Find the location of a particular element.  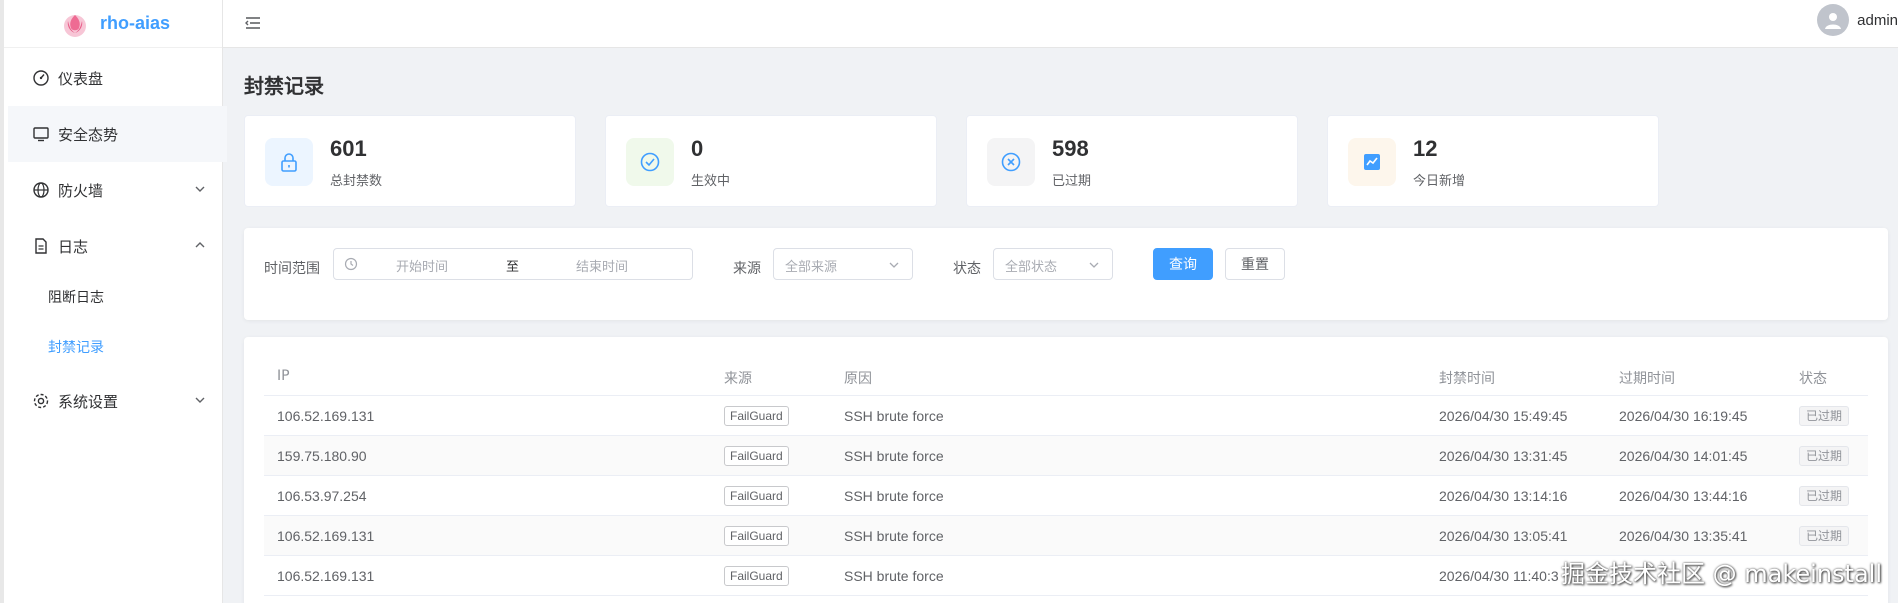

cell-ban-time: 2026/04/30 13:05:41 is located at coordinates (1503, 536).